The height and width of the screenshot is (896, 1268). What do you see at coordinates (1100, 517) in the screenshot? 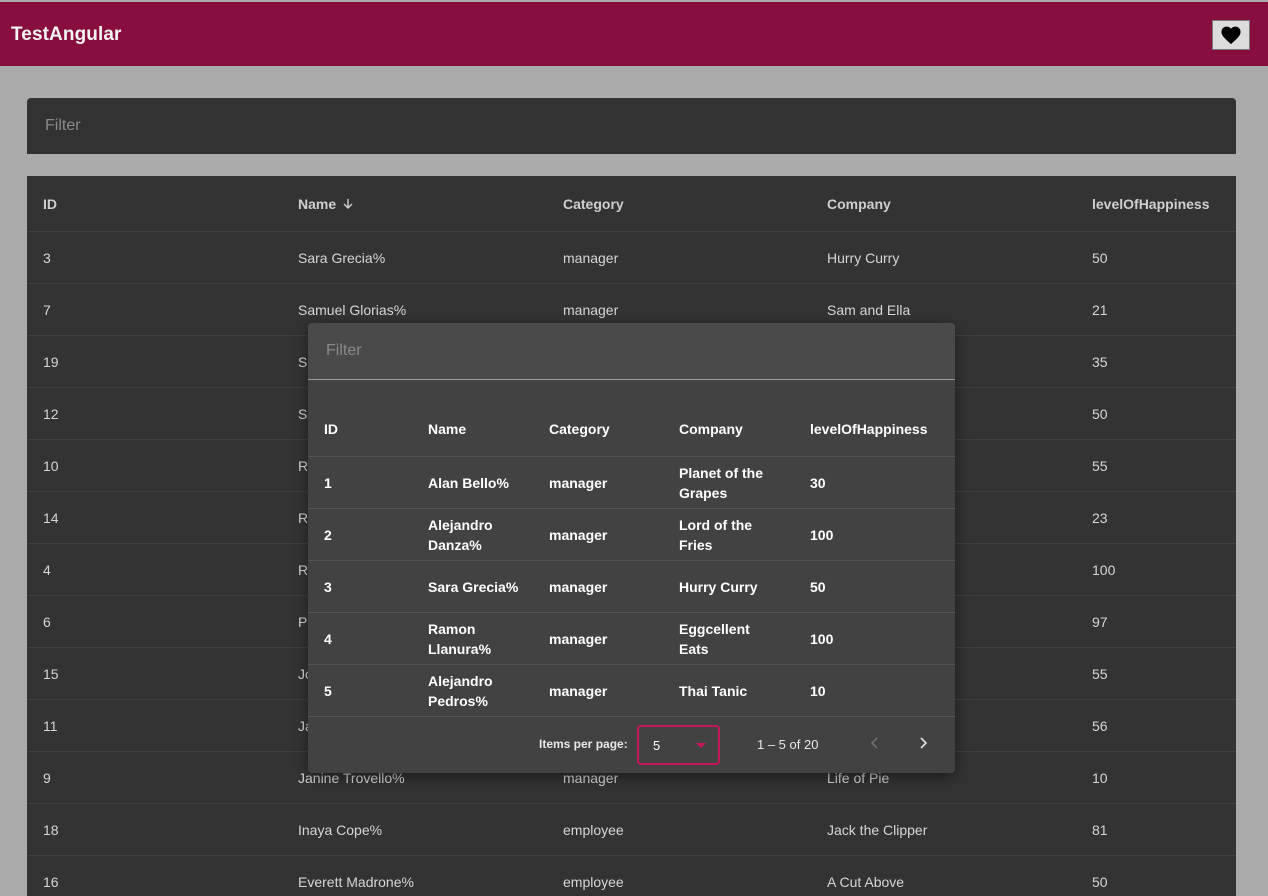
I see `cell-level-of-happiness: 23` at bounding box center [1100, 517].